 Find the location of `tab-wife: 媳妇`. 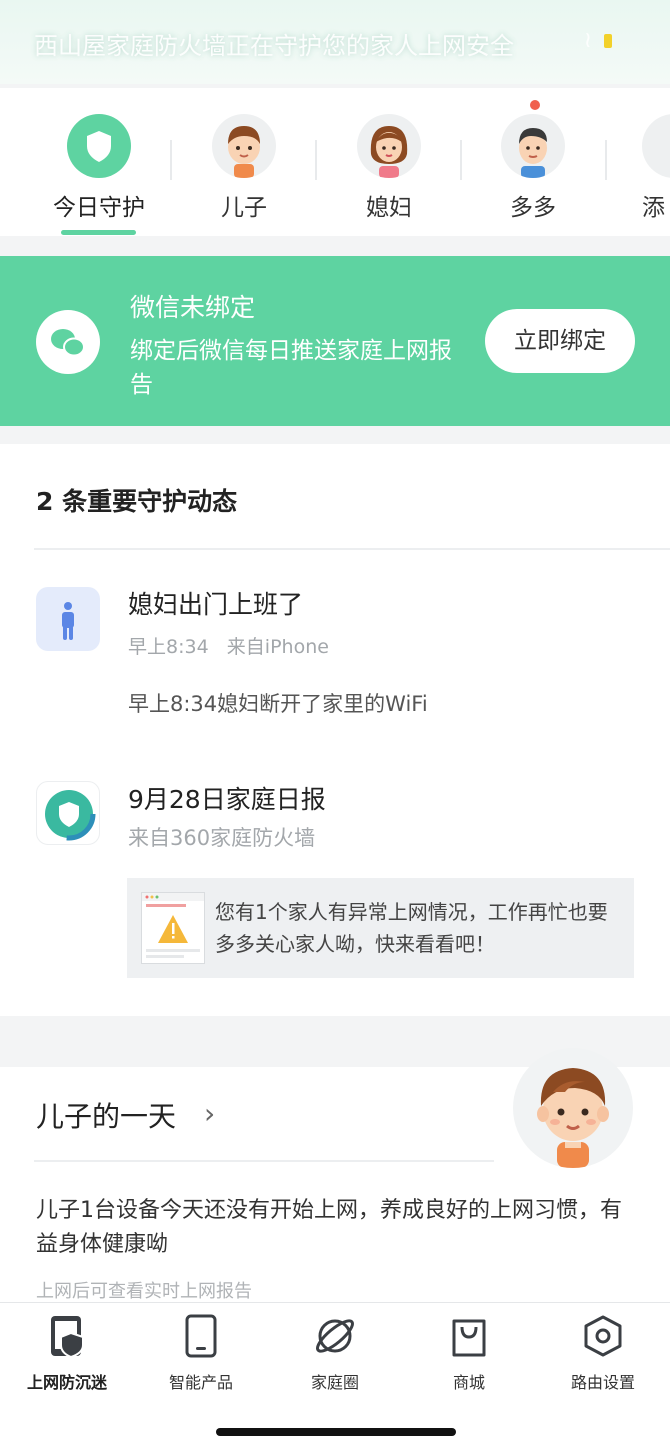

tab-wife: 媳妇 is located at coordinates (389, 168).